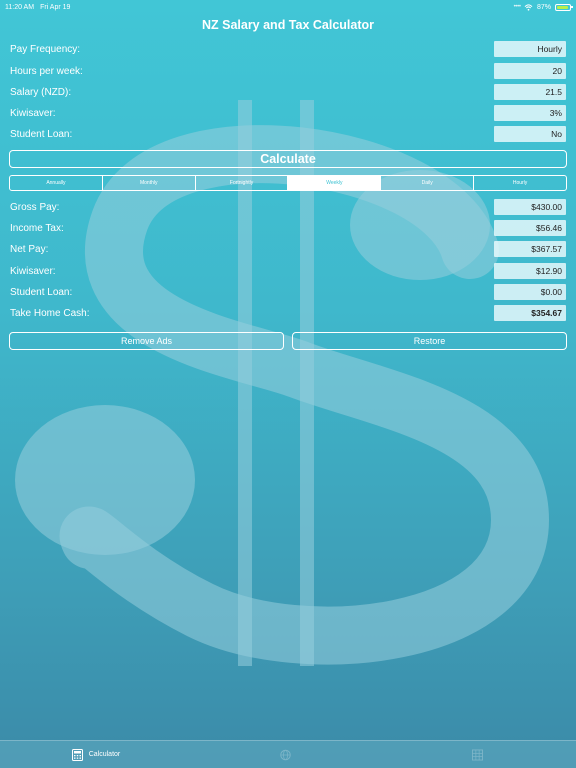 The width and height of the screenshot is (576, 768). What do you see at coordinates (288, 92) in the screenshot?
I see `salary-row: Salary (NZD): 21.5` at bounding box center [288, 92].